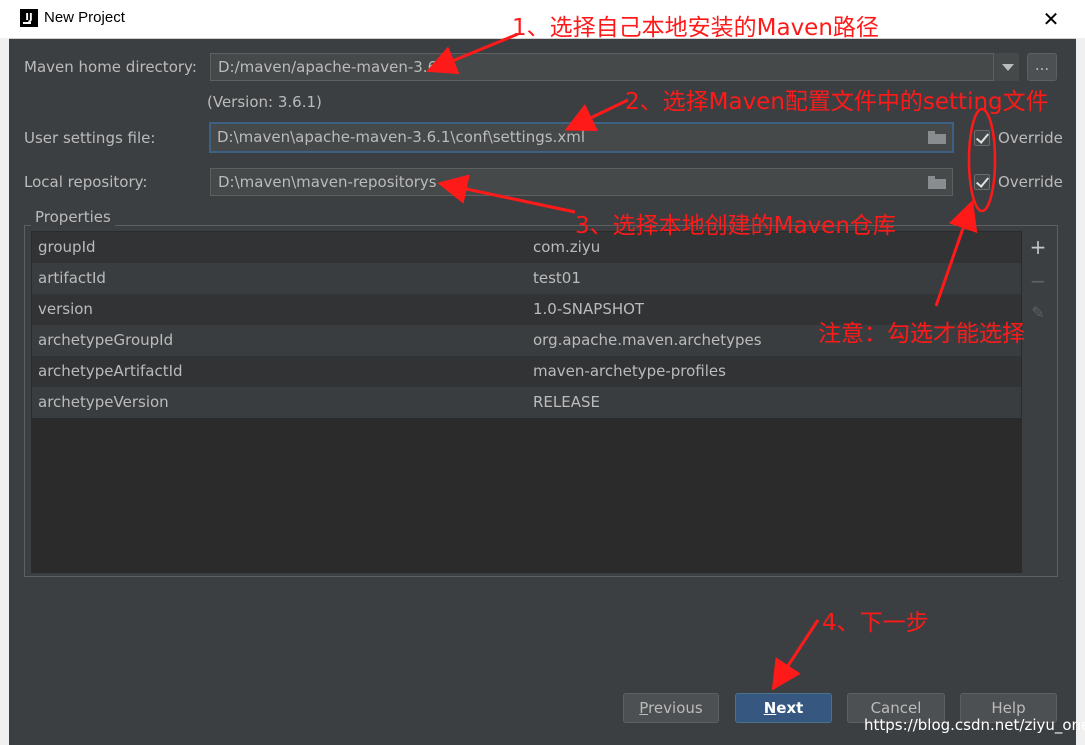  I want to click on property-value: 1.0-SNAPSHOT, so click(589, 309).